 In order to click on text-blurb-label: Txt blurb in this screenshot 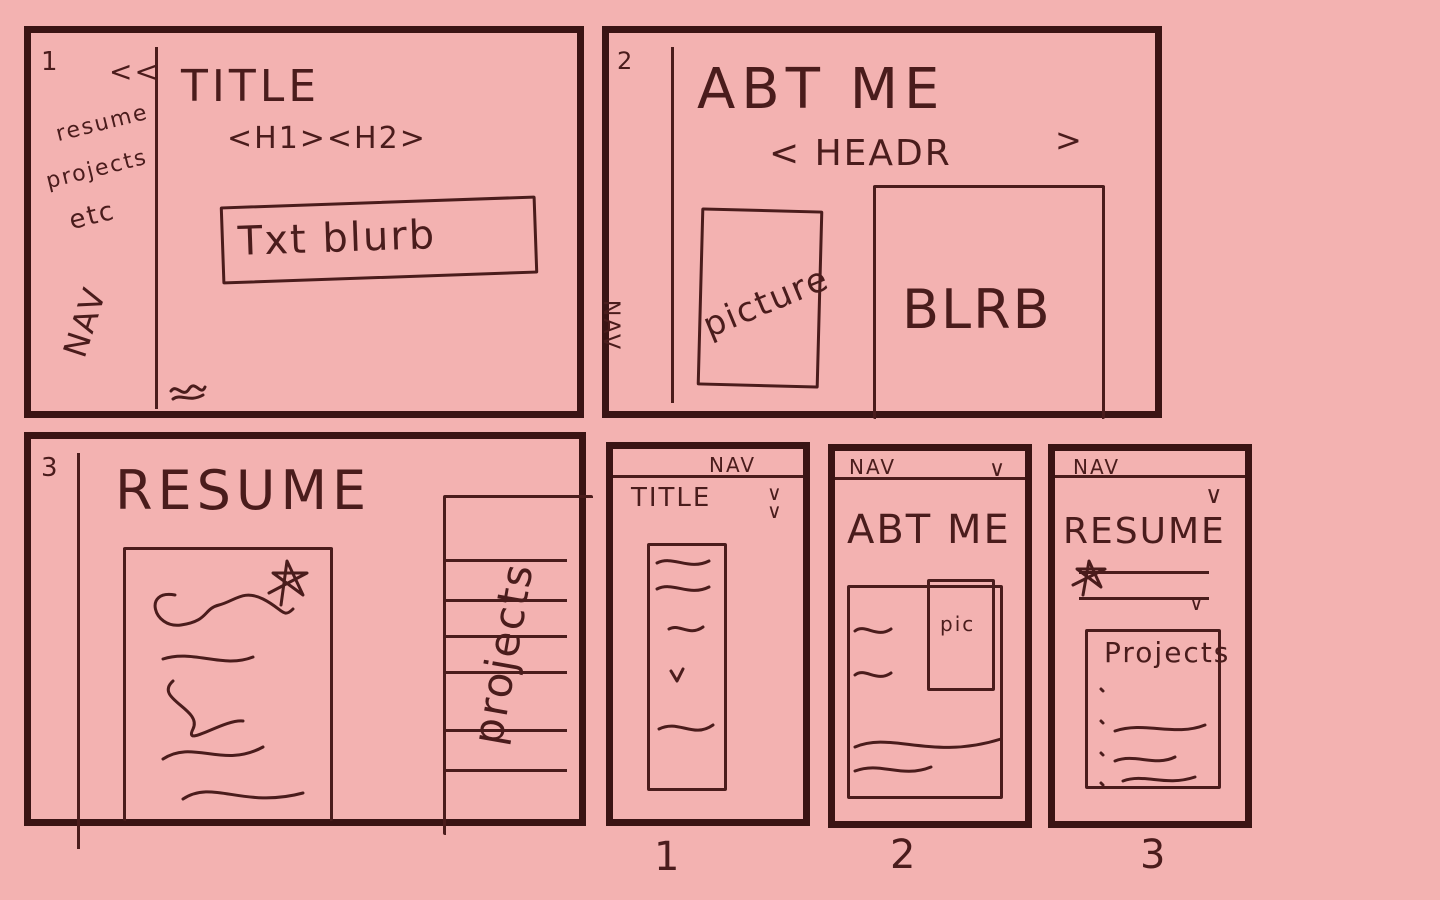, I will do `click(337, 238)`.